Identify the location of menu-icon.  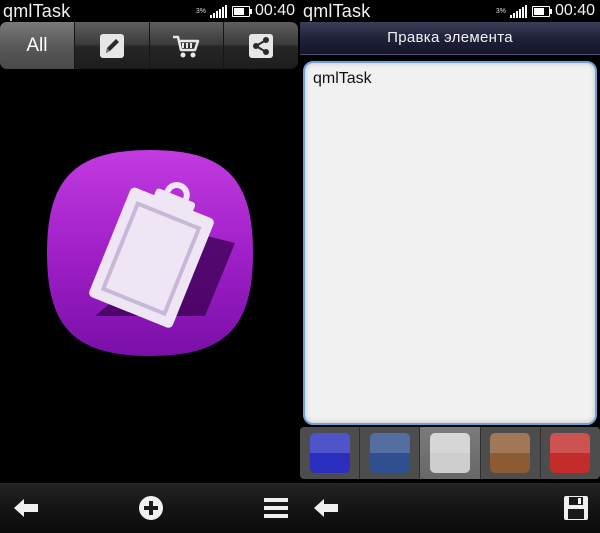
(276, 508).